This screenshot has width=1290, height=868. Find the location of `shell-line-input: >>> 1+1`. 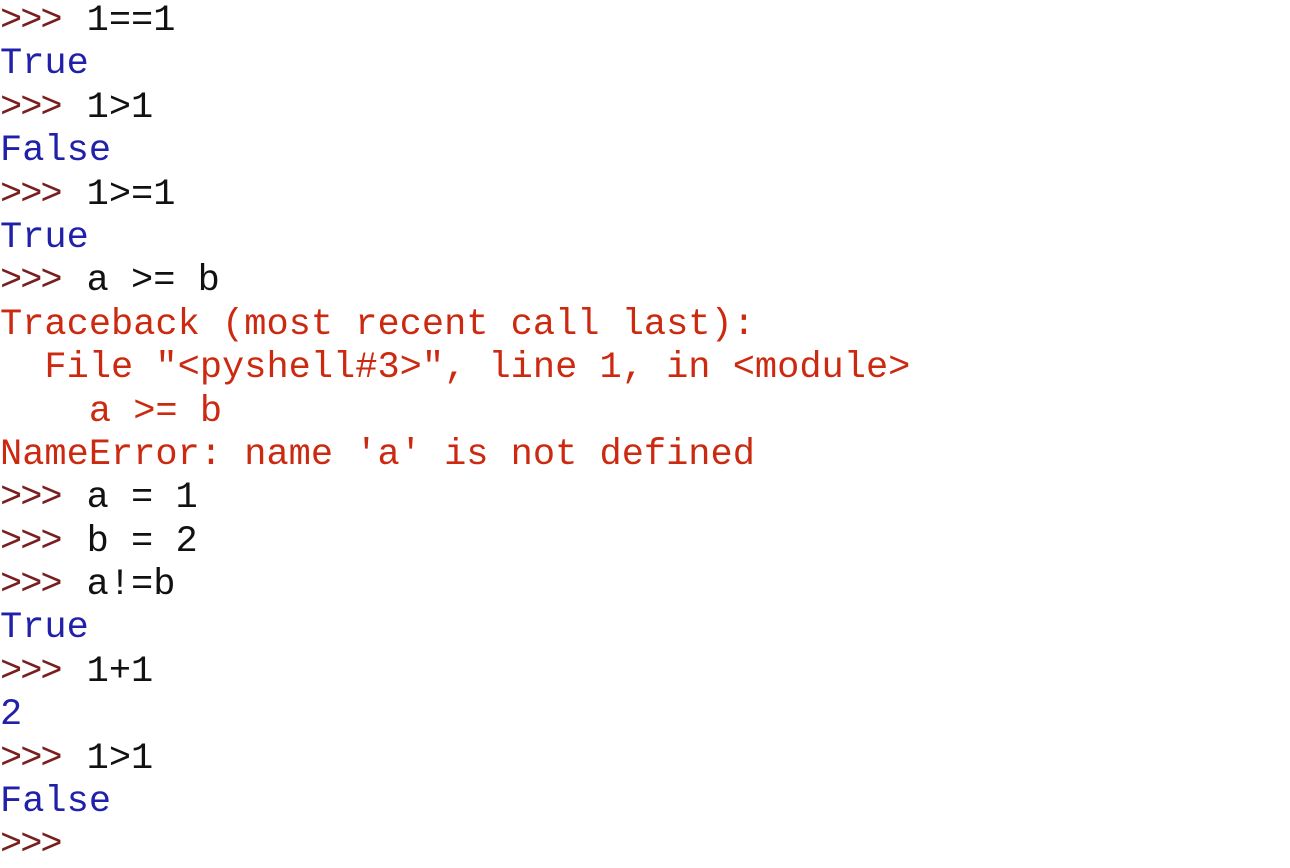

shell-line-input: >>> 1+1 is located at coordinates (645, 672).